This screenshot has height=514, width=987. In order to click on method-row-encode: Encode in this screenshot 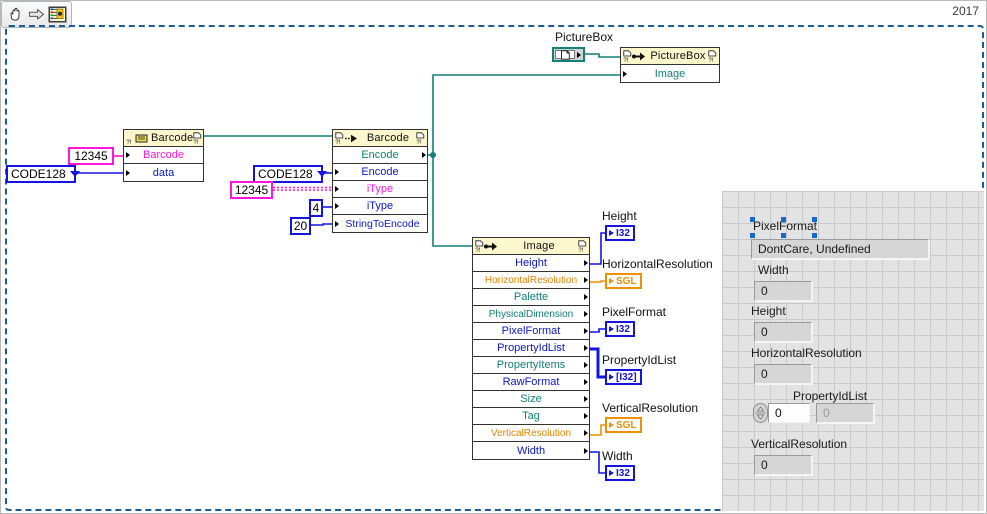, I will do `click(380, 172)`.